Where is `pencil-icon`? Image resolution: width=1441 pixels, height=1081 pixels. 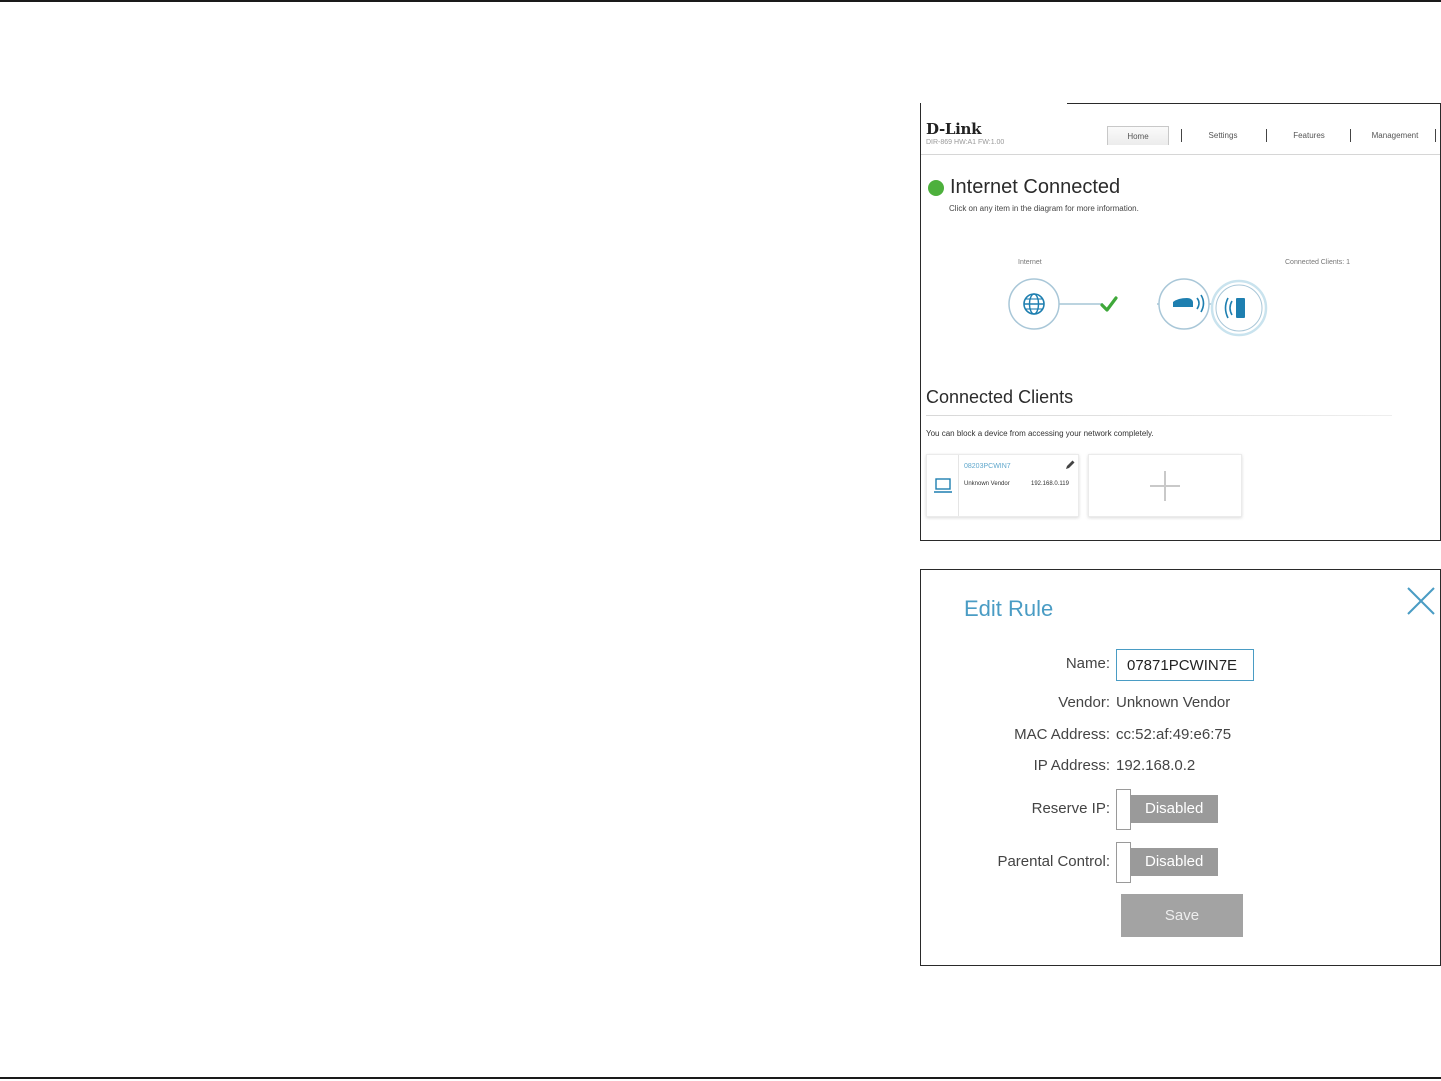
pencil-icon is located at coordinates (1070, 465).